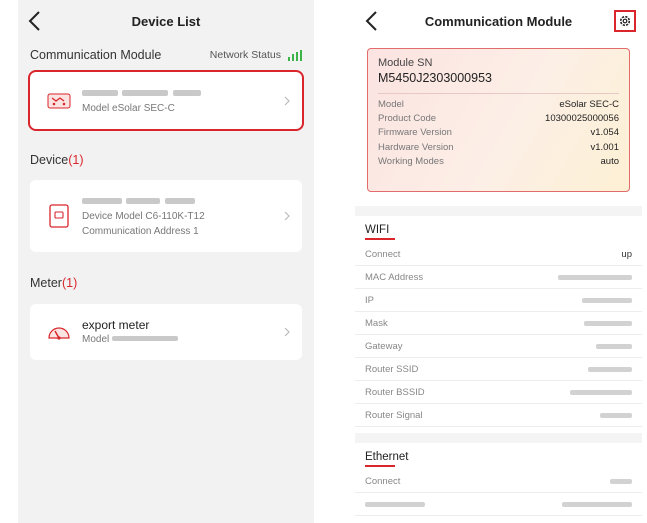 This screenshot has height=523, width=647. What do you see at coordinates (498, 133) in the screenshot?
I see `info-row: Firmware Version v1.054` at bounding box center [498, 133].